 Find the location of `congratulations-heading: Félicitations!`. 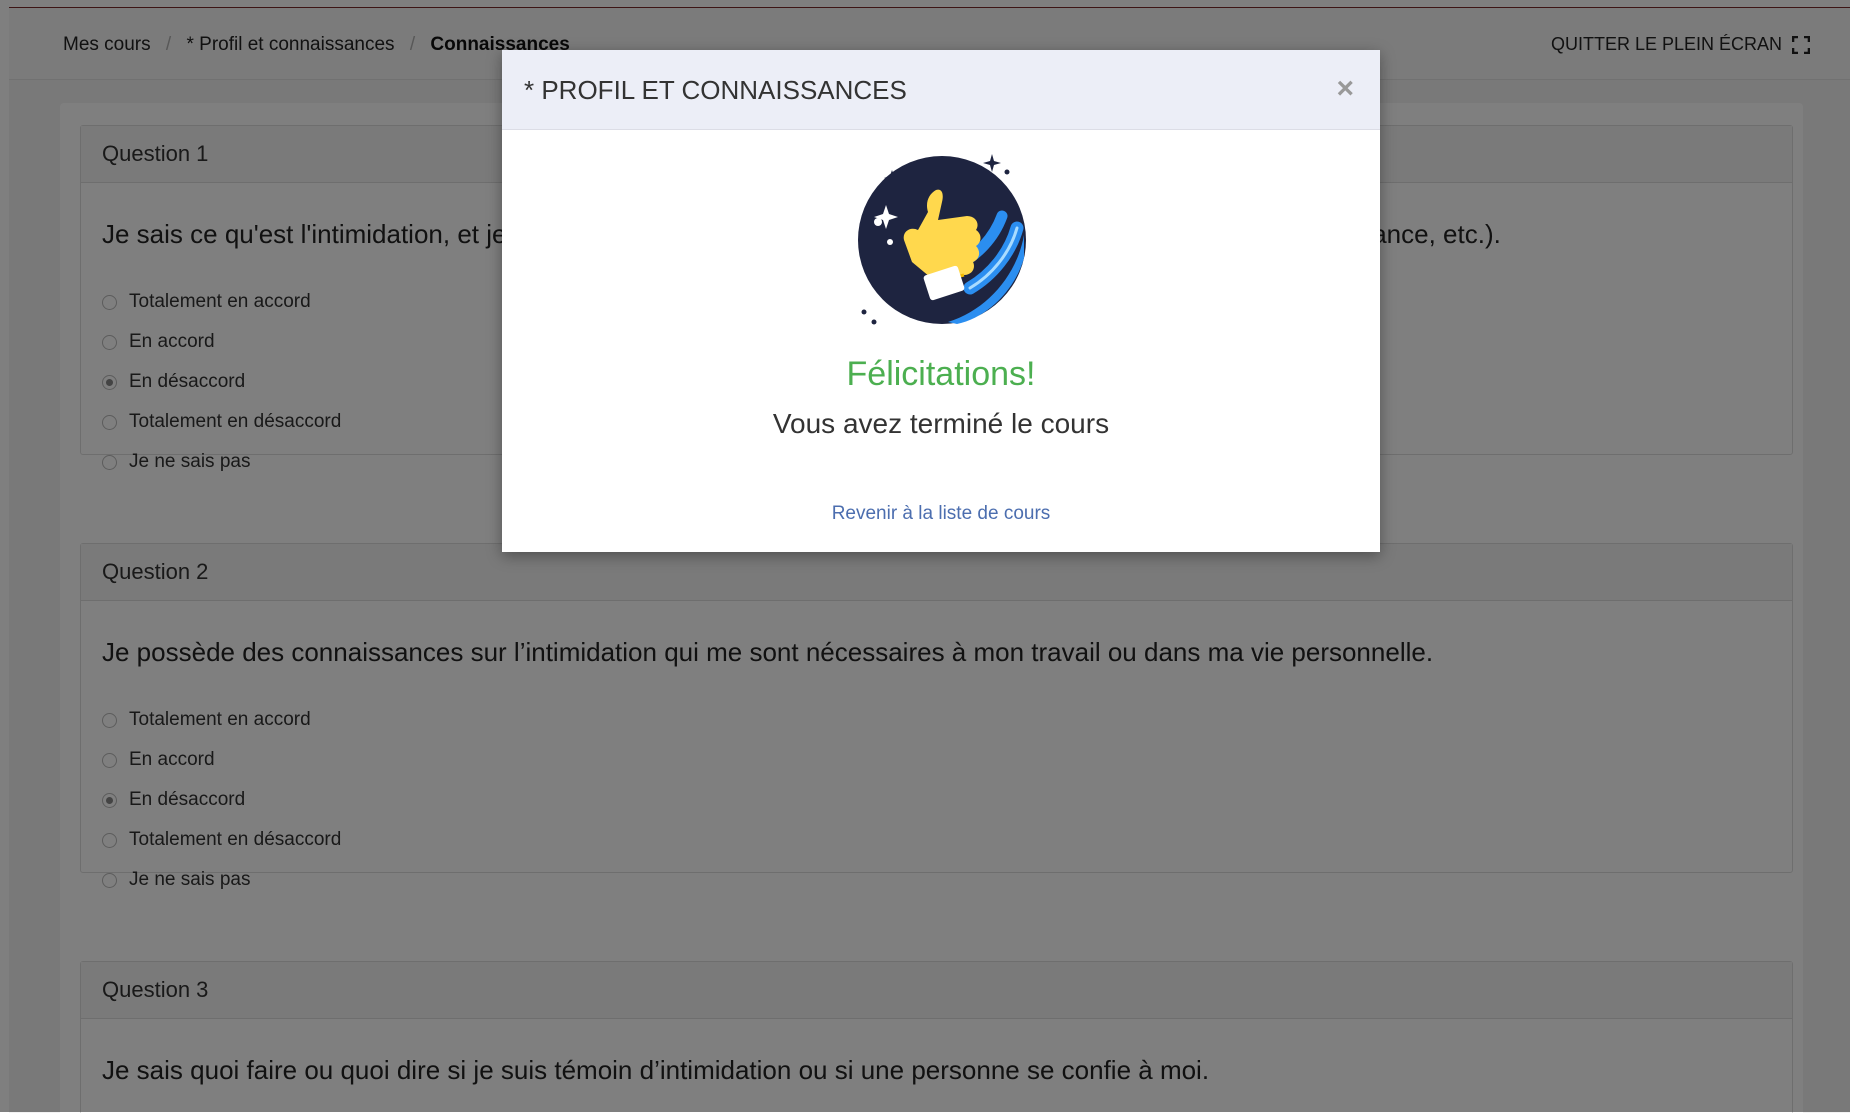

congratulations-heading: Félicitations! is located at coordinates (941, 374).